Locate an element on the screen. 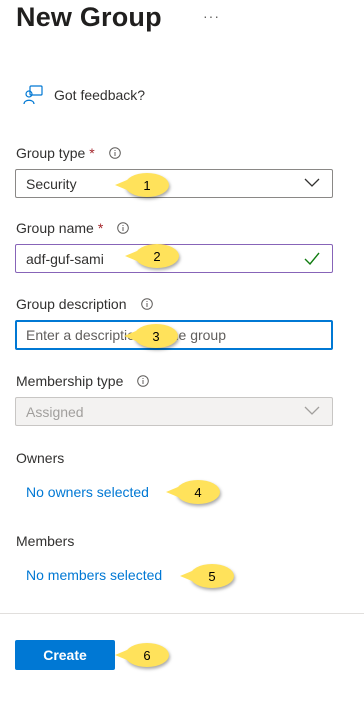  membership-type-label: Membership type is located at coordinates (83, 381).